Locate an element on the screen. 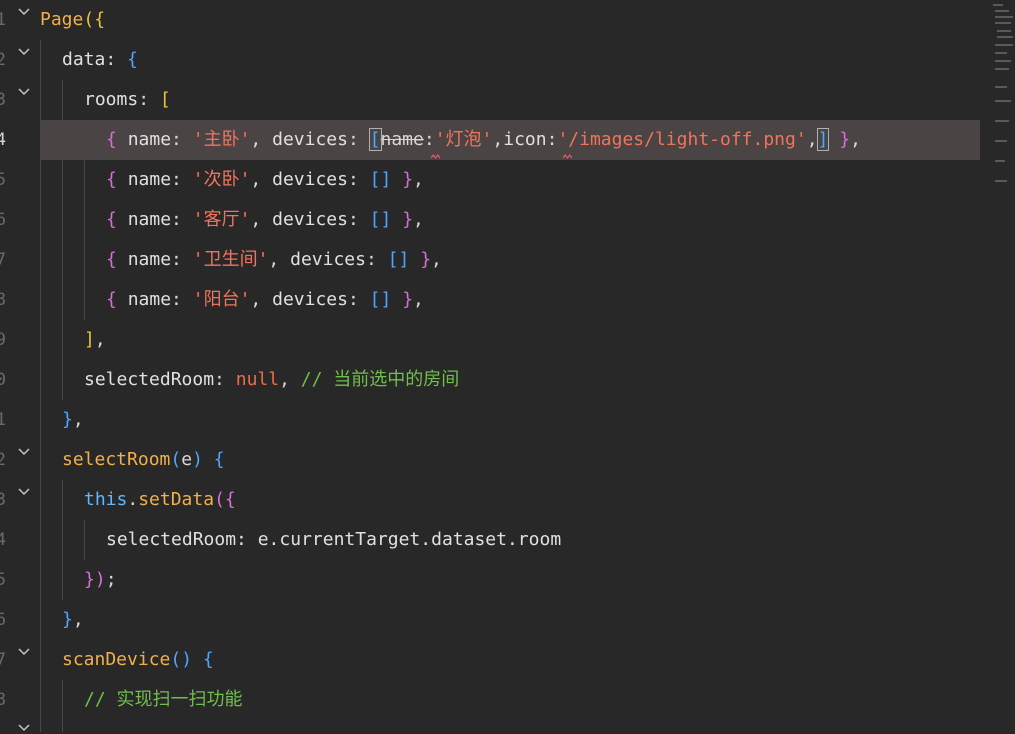 The image size is (1015, 734). line-number: 4 is located at coordinates (3, 540).